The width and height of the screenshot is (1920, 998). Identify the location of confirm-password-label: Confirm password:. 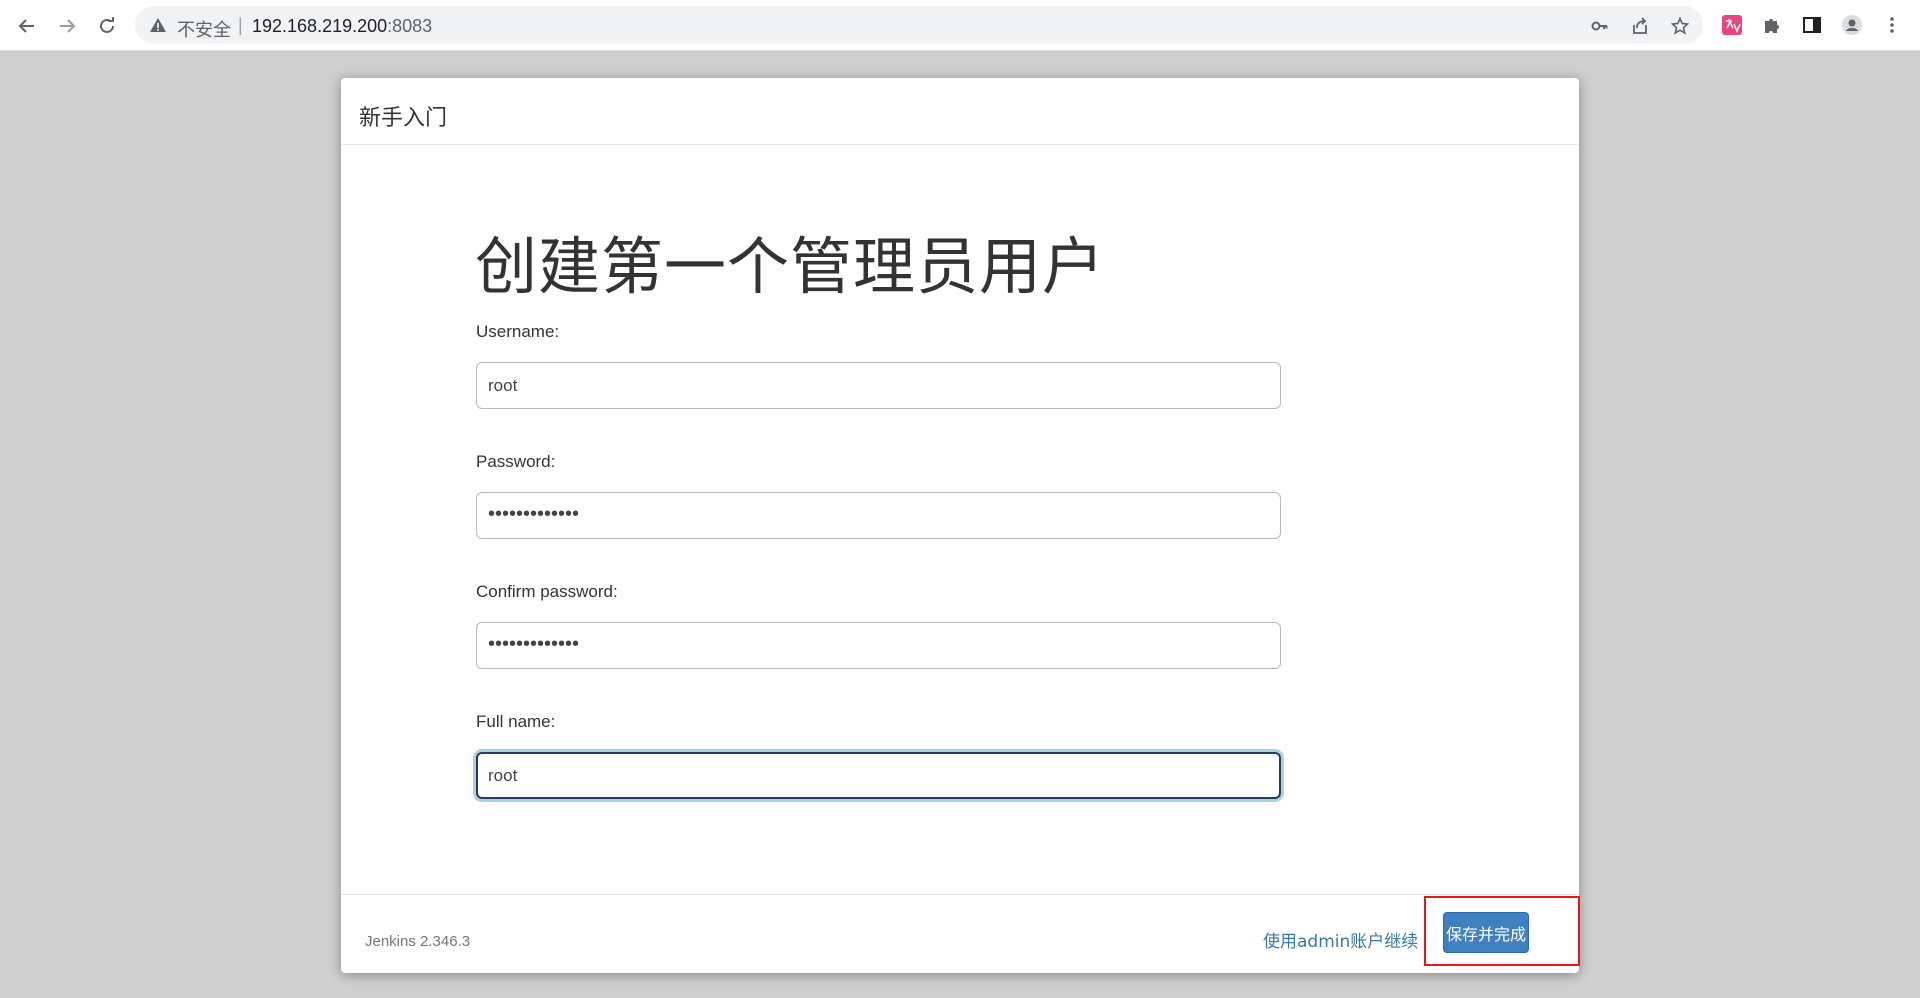
(547, 591).